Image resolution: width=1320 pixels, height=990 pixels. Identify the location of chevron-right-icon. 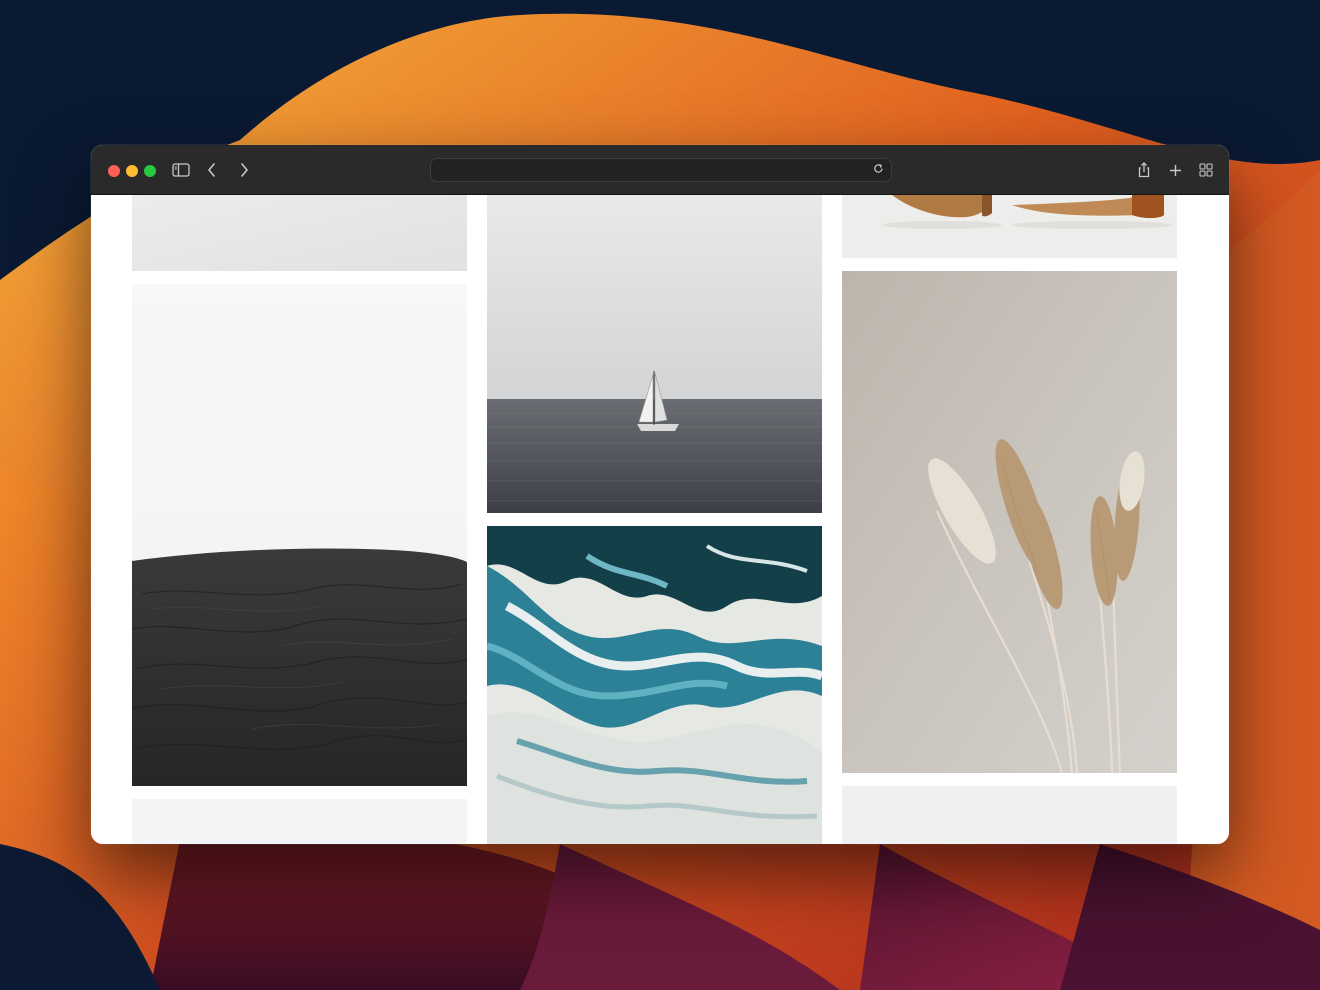
(244, 170).